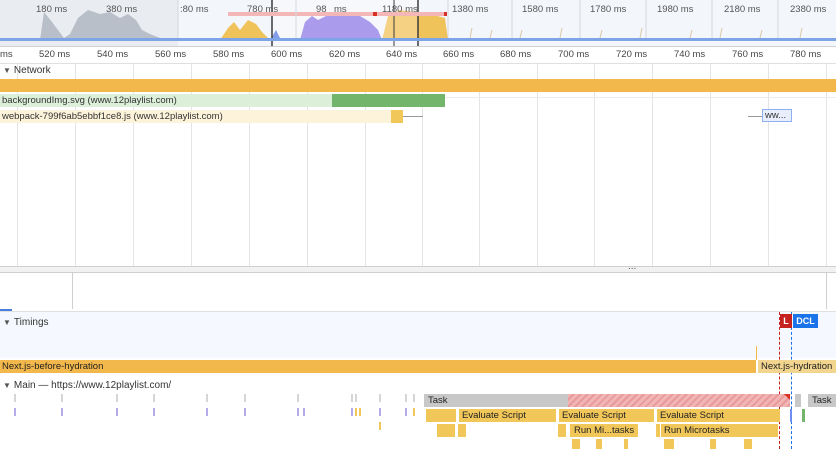 Image resolution: width=836 pixels, height=449 pixels. I want to click on ruler-label: ms, so click(6, 54).